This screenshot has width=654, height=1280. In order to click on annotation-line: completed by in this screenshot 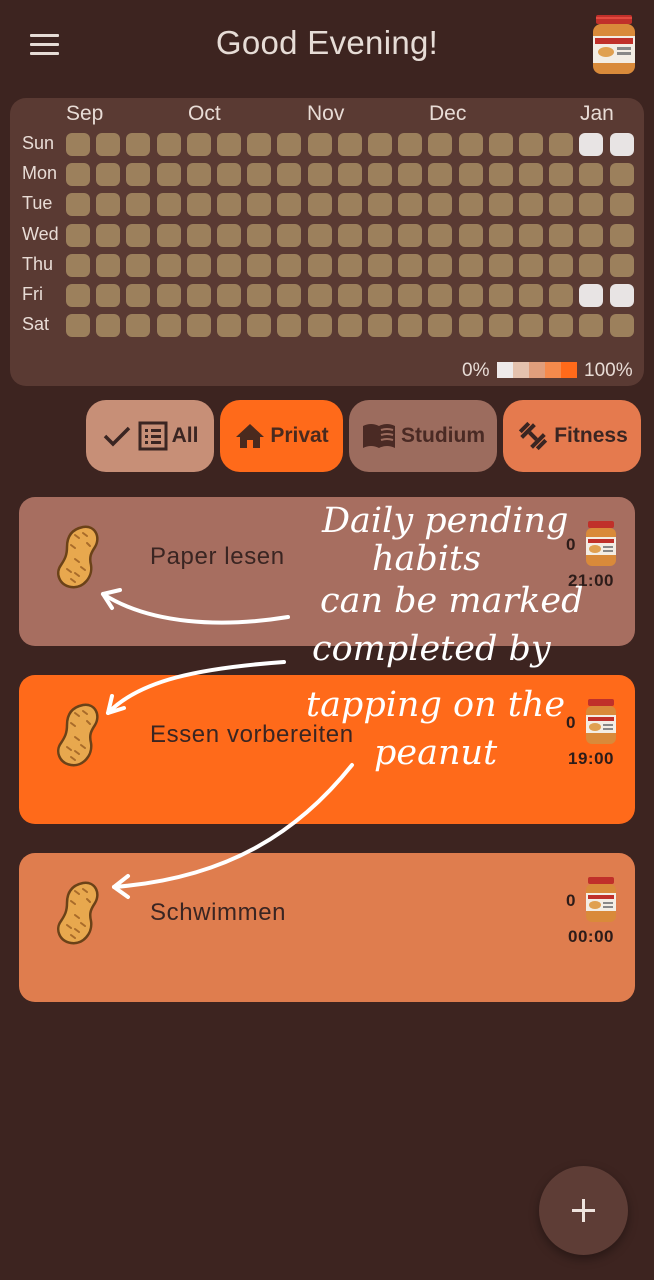, I will do `click(431, 649)`.